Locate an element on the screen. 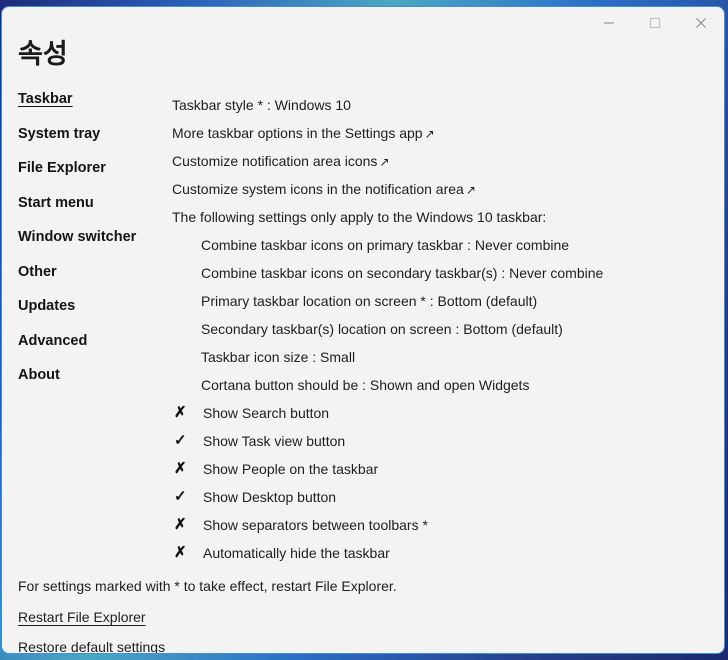  sidebar-item-window-switcher: Window switcher is located at coordinates (77, 237).